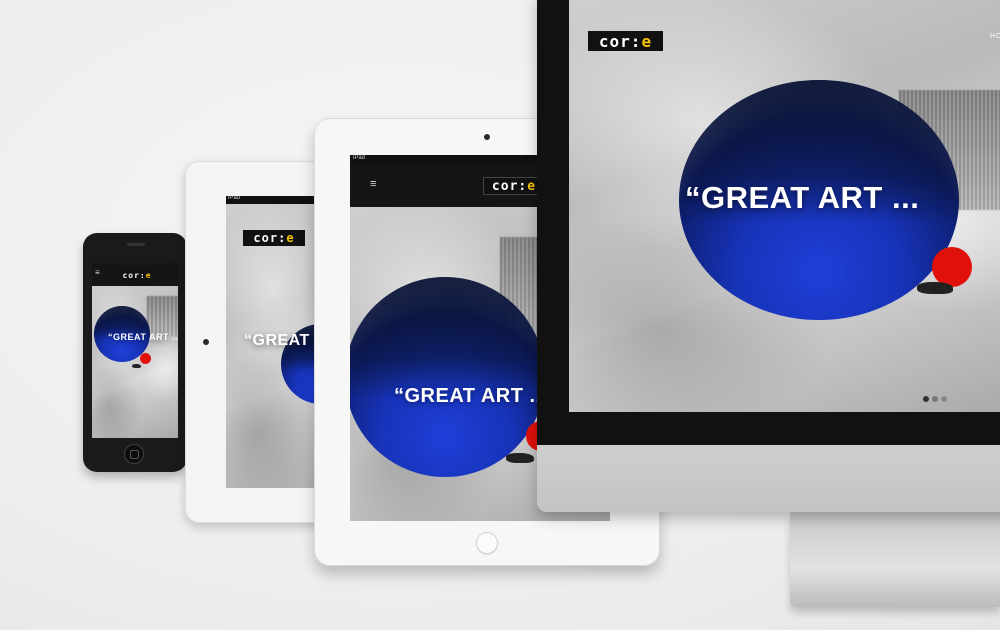  Describe the element at coordinates (136, 244) in the screenshot. I see `phone-speaker` at that location.